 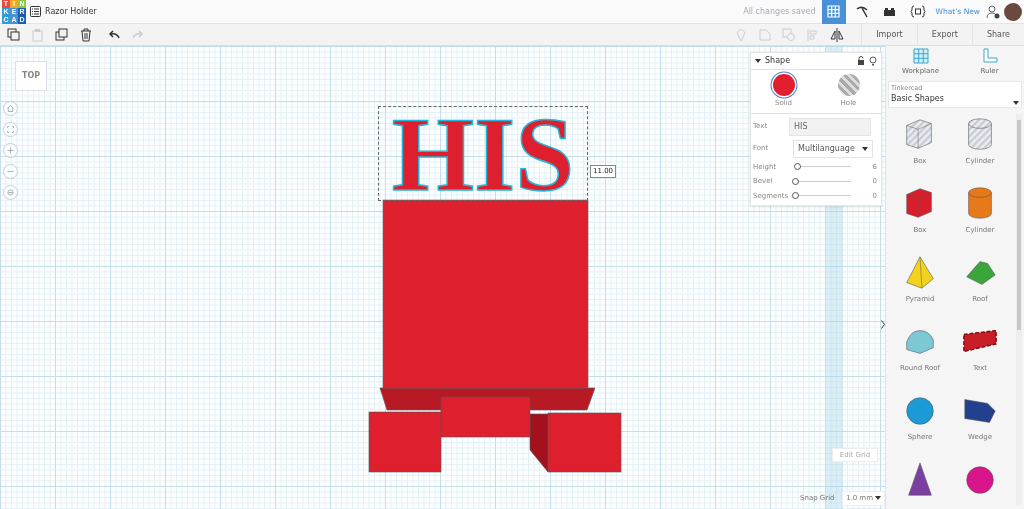 I want to click on font-dropdown: Multilanguage, so click(x=833, y=148).